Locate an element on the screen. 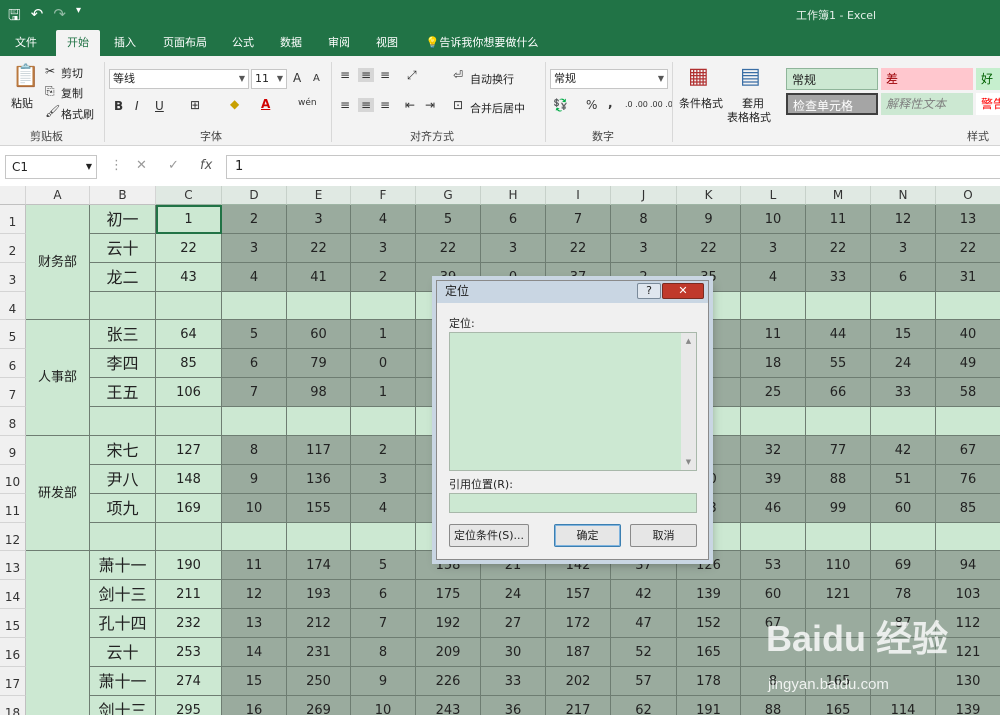  data-cell: 40 is located at coordinates (968, 334).